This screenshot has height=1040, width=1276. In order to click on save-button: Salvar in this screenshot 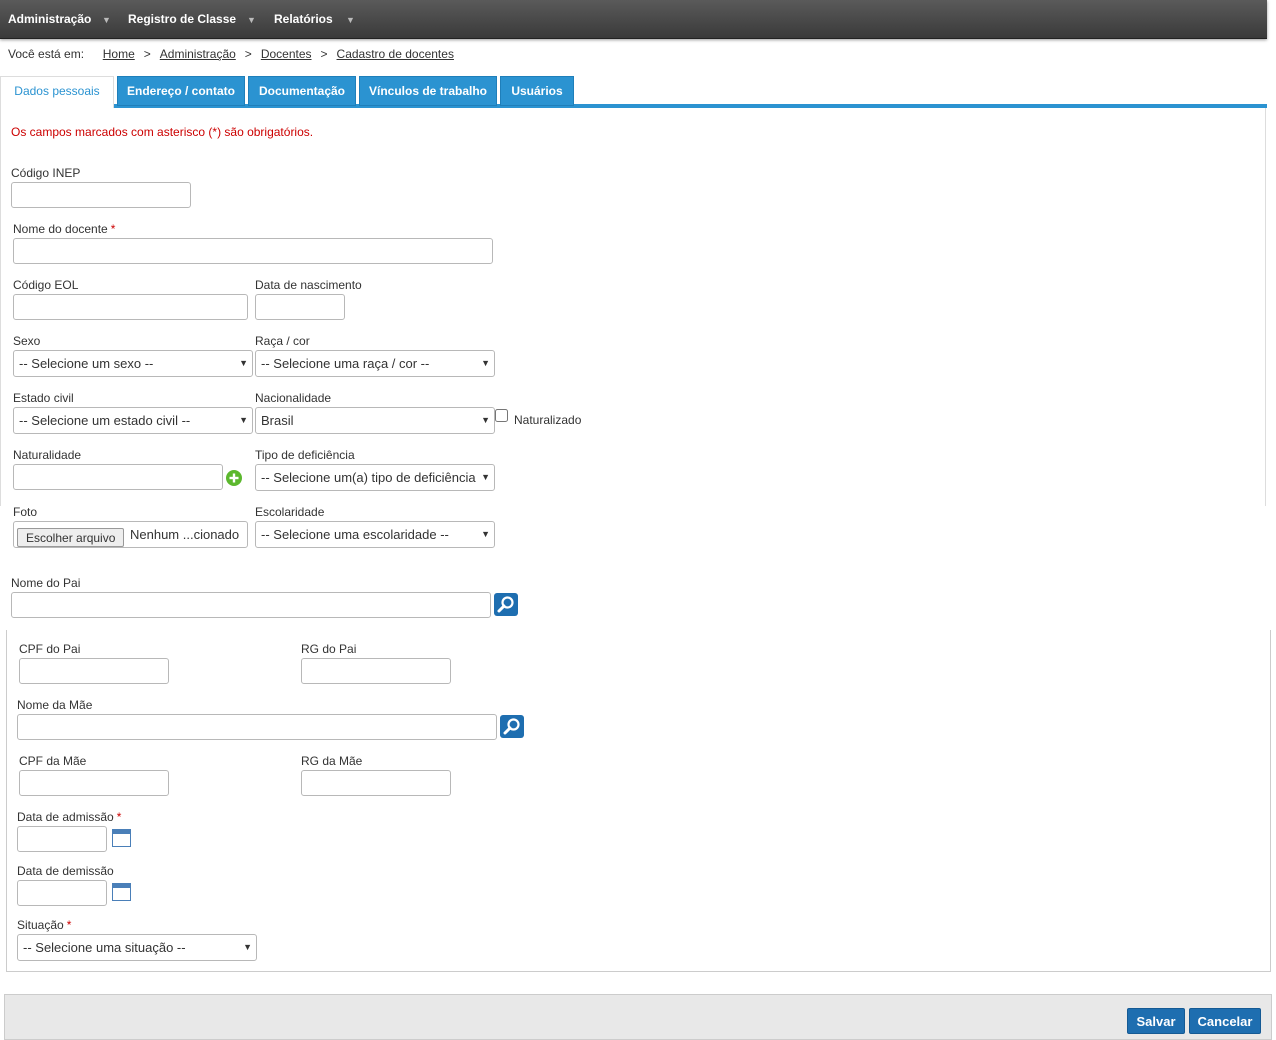, I will do `click(1156, 1021)`.